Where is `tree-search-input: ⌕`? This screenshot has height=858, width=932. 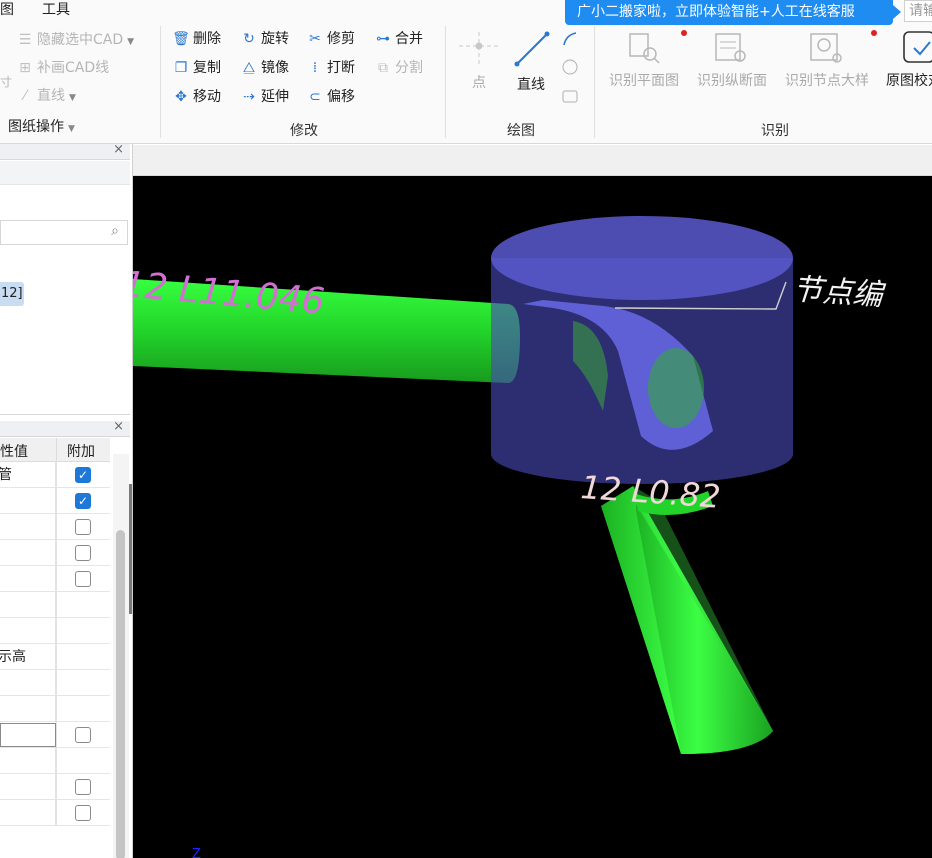
tree-search-input: ⌕ is located at coordinates (64, 232).